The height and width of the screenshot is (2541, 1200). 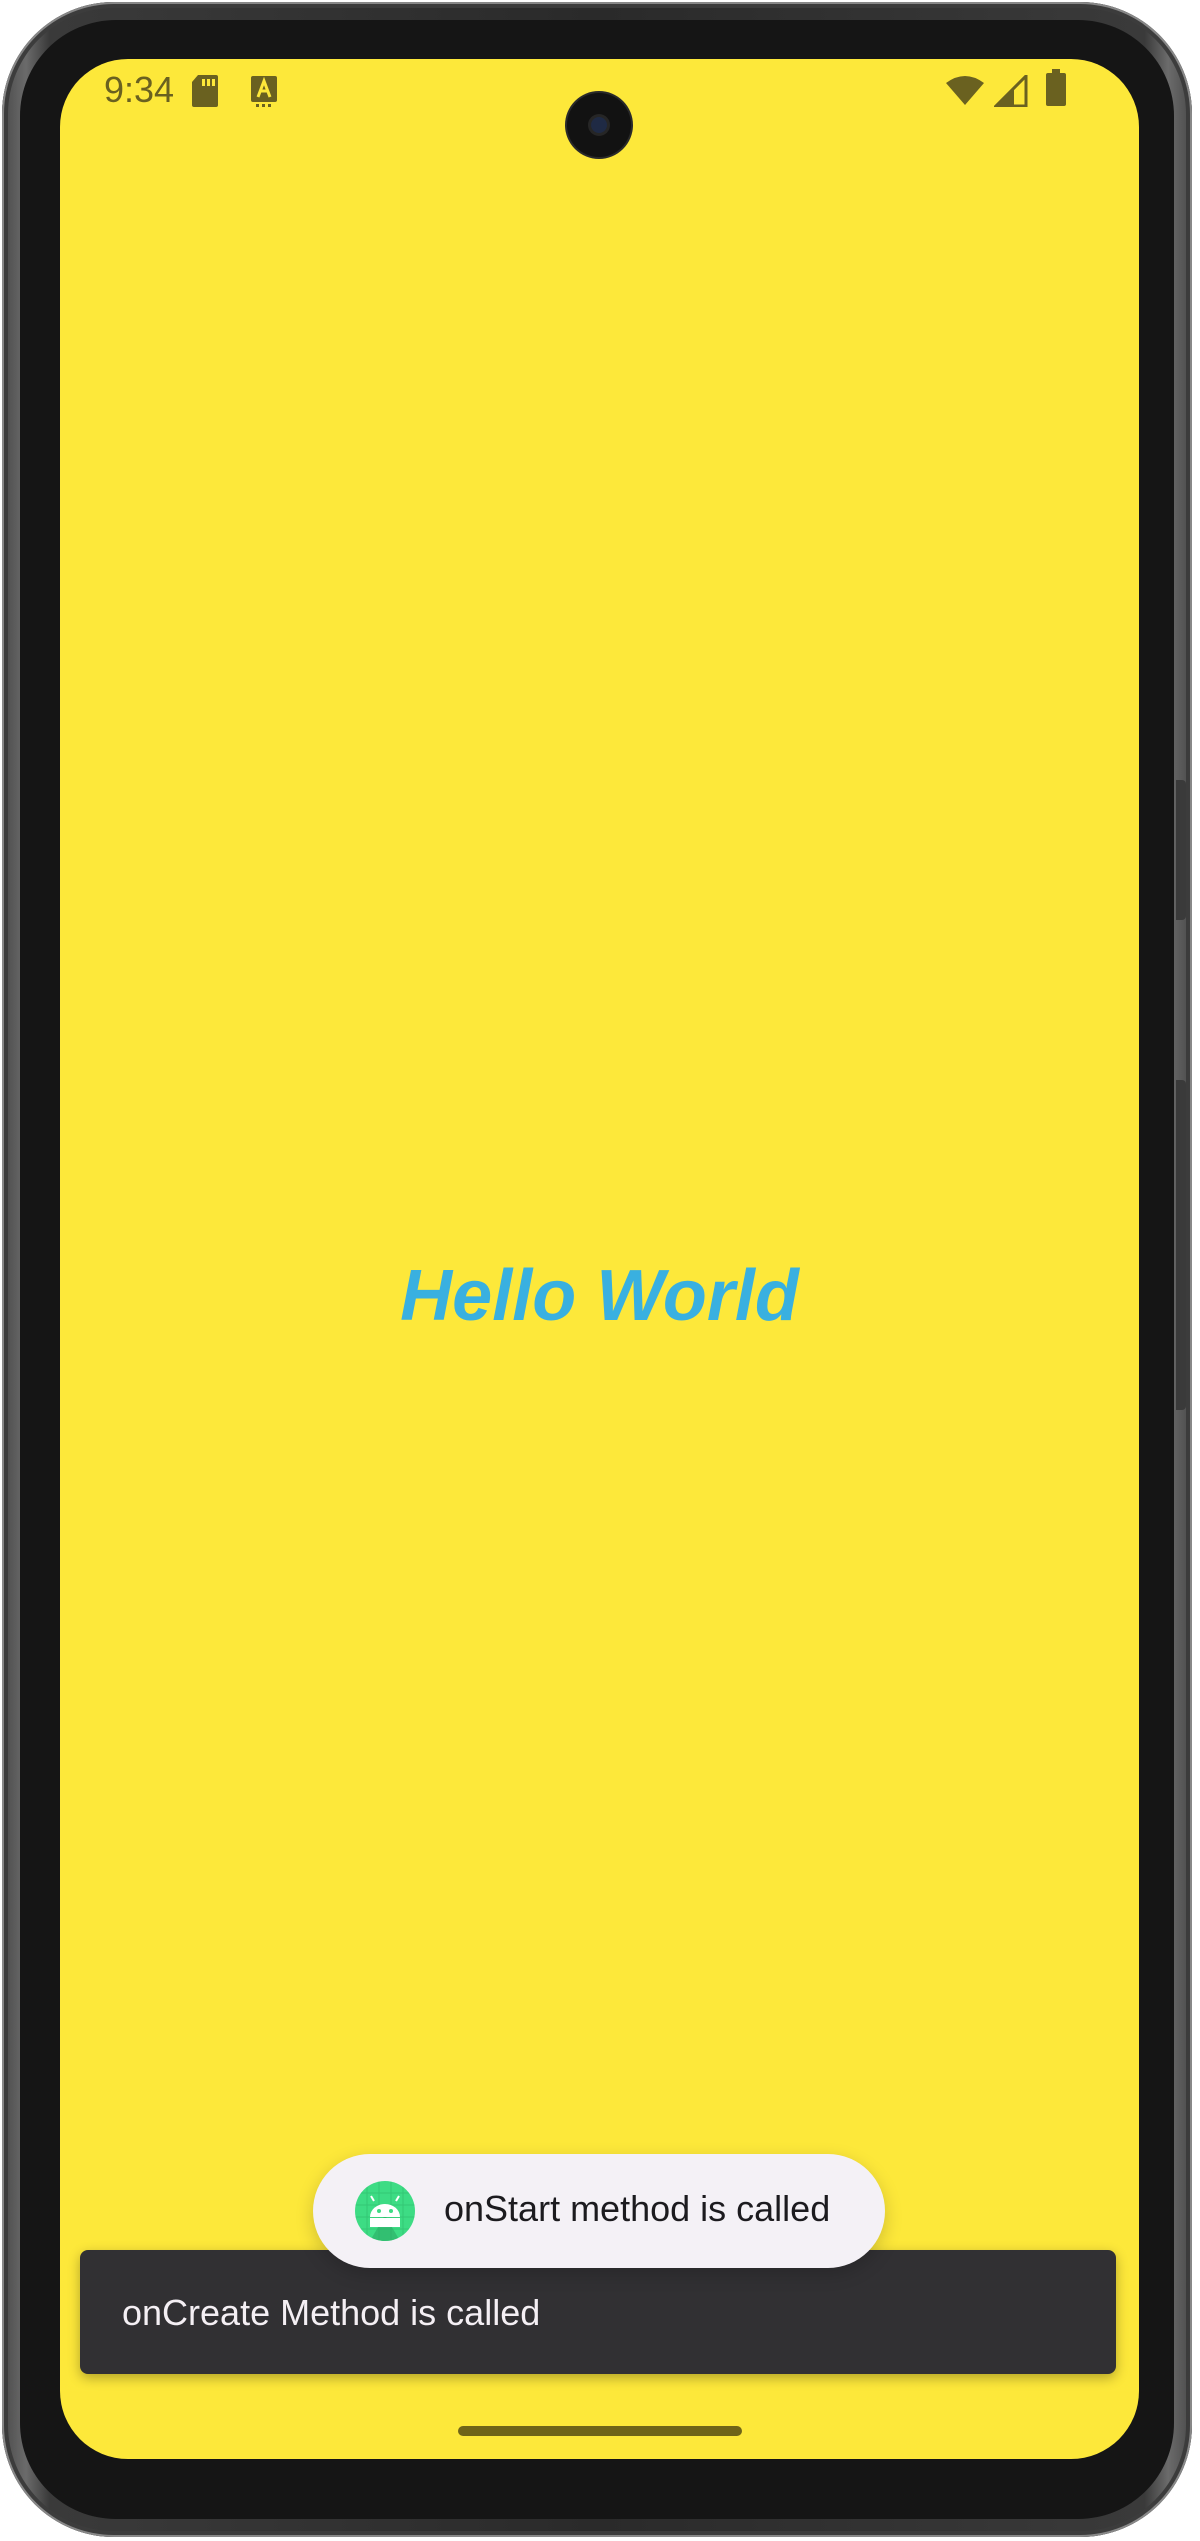 What do you see at coordinates (1010, 92) in the screenshot?
I see `signal-icon` at bounding box center [1010, 92].